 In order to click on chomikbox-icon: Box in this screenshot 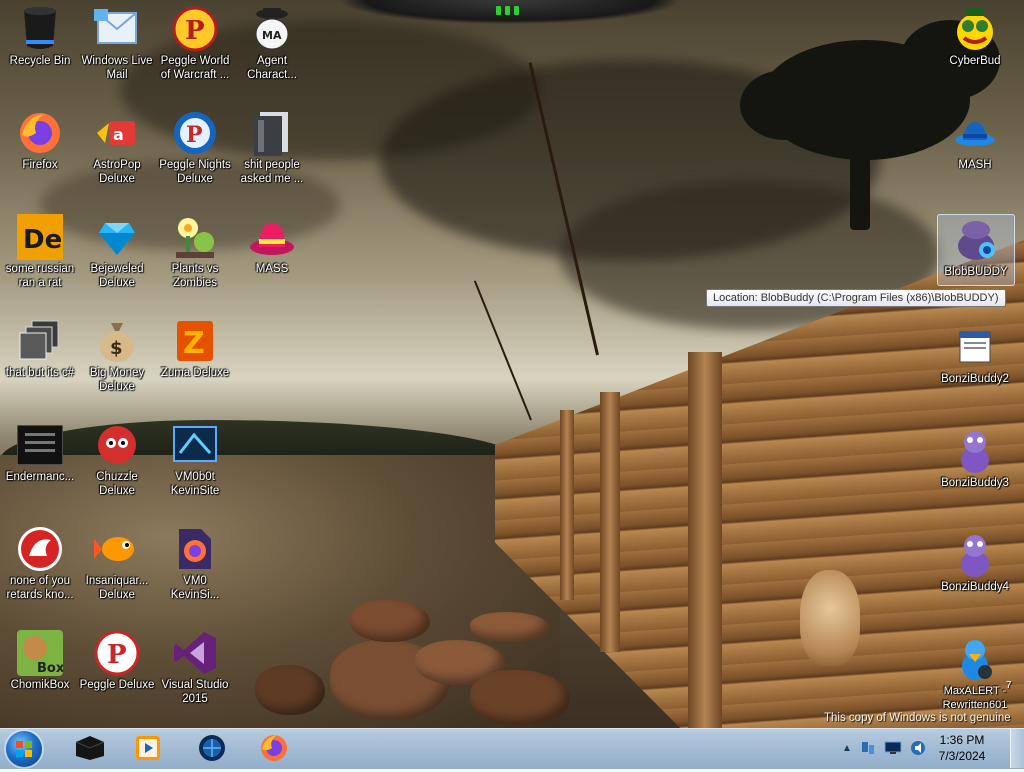, I will do `click(40, 653)`.